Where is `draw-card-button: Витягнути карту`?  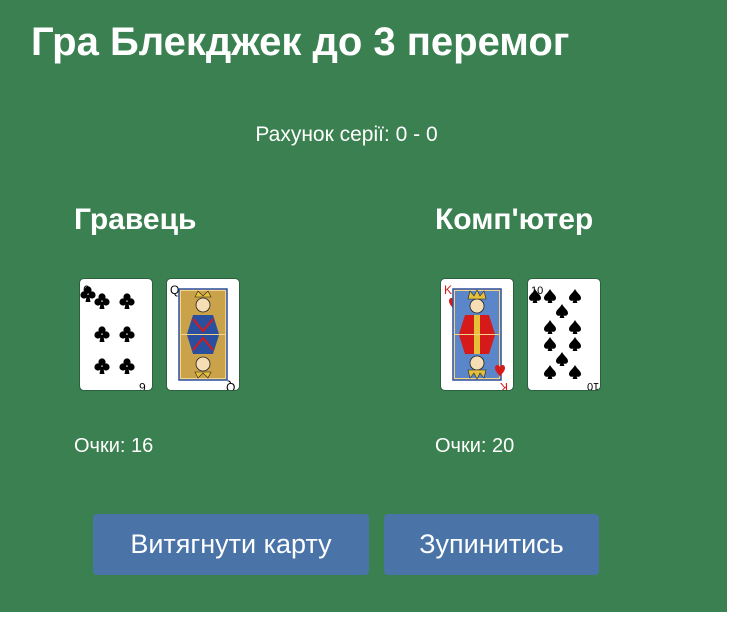
draw-card-button: Витягнути карту is located at coordinates (231, 544).